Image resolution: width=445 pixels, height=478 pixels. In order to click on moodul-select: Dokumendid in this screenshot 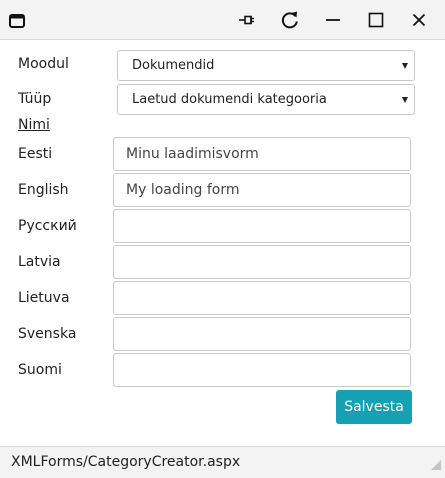, I will do `click(266, 65)`.